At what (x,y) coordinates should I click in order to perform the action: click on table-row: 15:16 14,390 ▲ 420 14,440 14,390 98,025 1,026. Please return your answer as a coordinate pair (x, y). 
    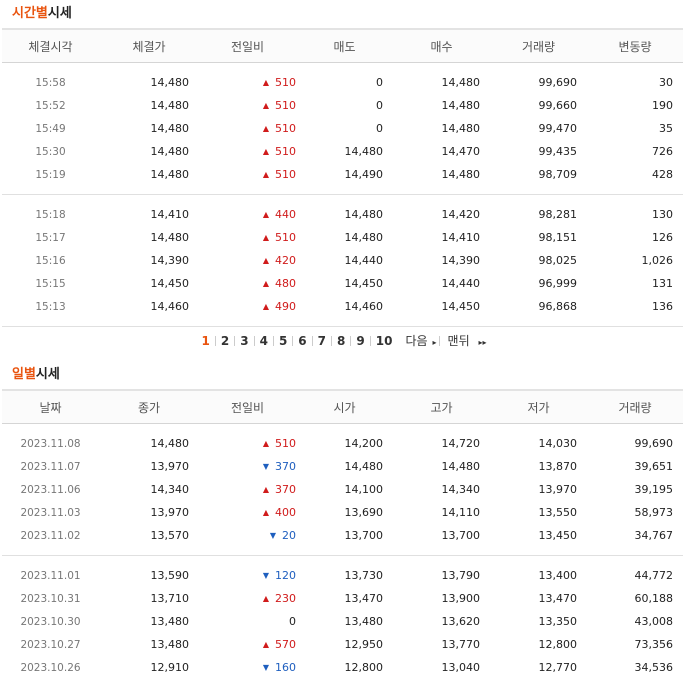
    Looking at the image, I should click on (342, 260).